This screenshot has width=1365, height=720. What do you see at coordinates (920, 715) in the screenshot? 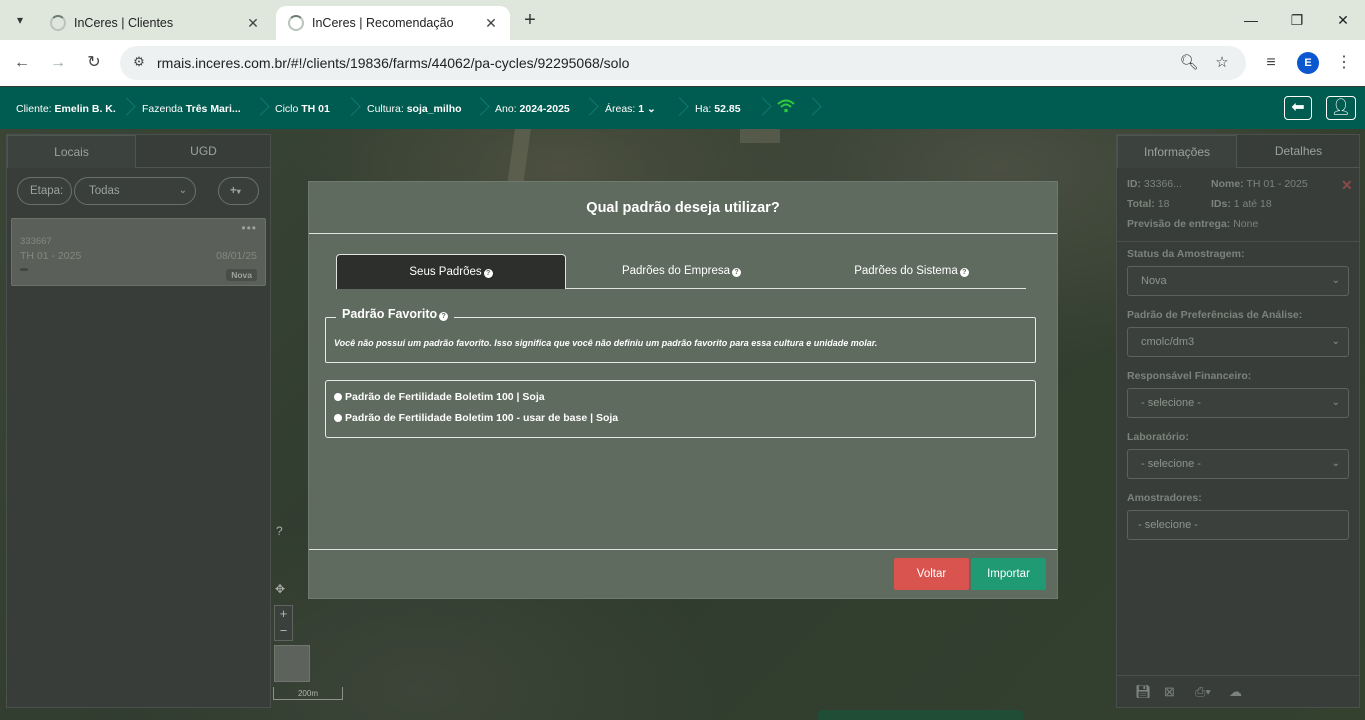
I see `bottom-drawer-handle` at bounding box center [920, 715].